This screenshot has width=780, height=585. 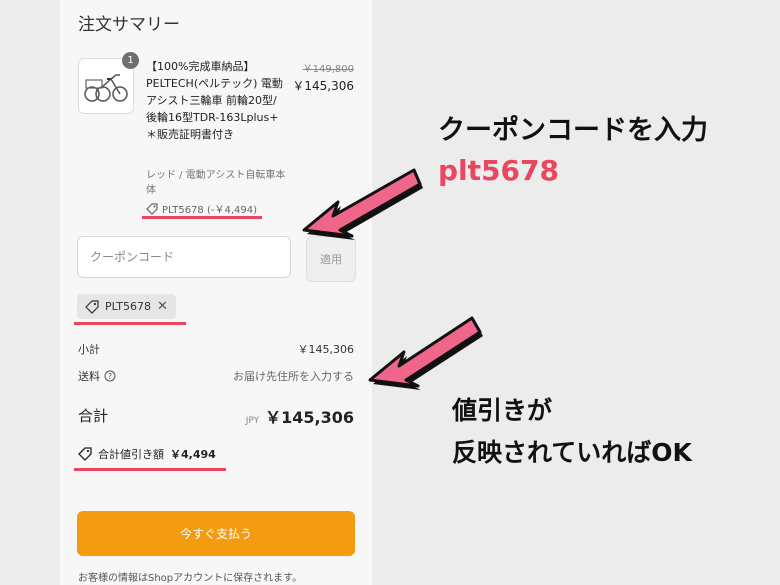 I want to click on total-discount-label: 合計値引き額, so click(x=131, y=454).